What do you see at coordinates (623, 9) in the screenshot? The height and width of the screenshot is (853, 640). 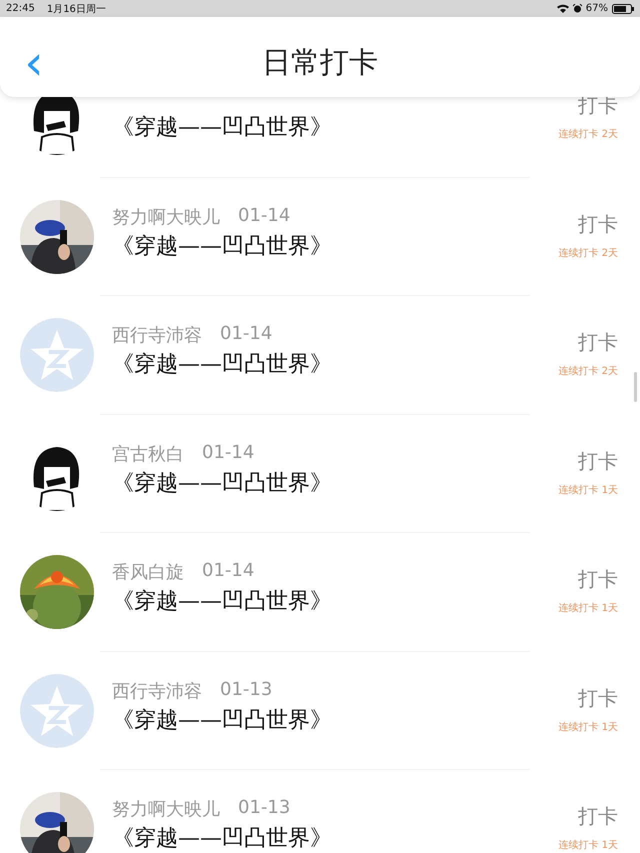 I see `battery-icon` at bounding box center [623, 9].